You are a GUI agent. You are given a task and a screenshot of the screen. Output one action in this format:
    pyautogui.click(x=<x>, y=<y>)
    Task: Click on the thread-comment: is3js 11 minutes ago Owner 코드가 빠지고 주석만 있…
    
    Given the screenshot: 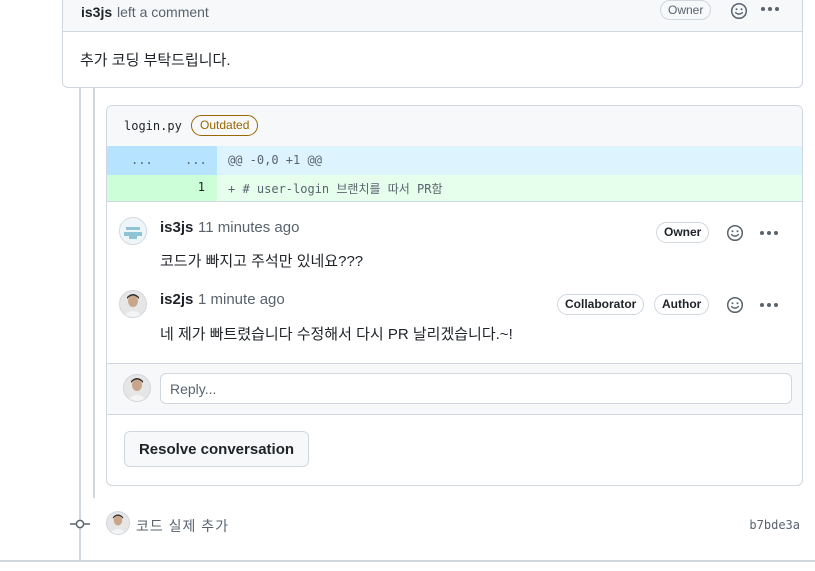 What is the action you would take?
    pyautogui.click(x=454, y=237)
    